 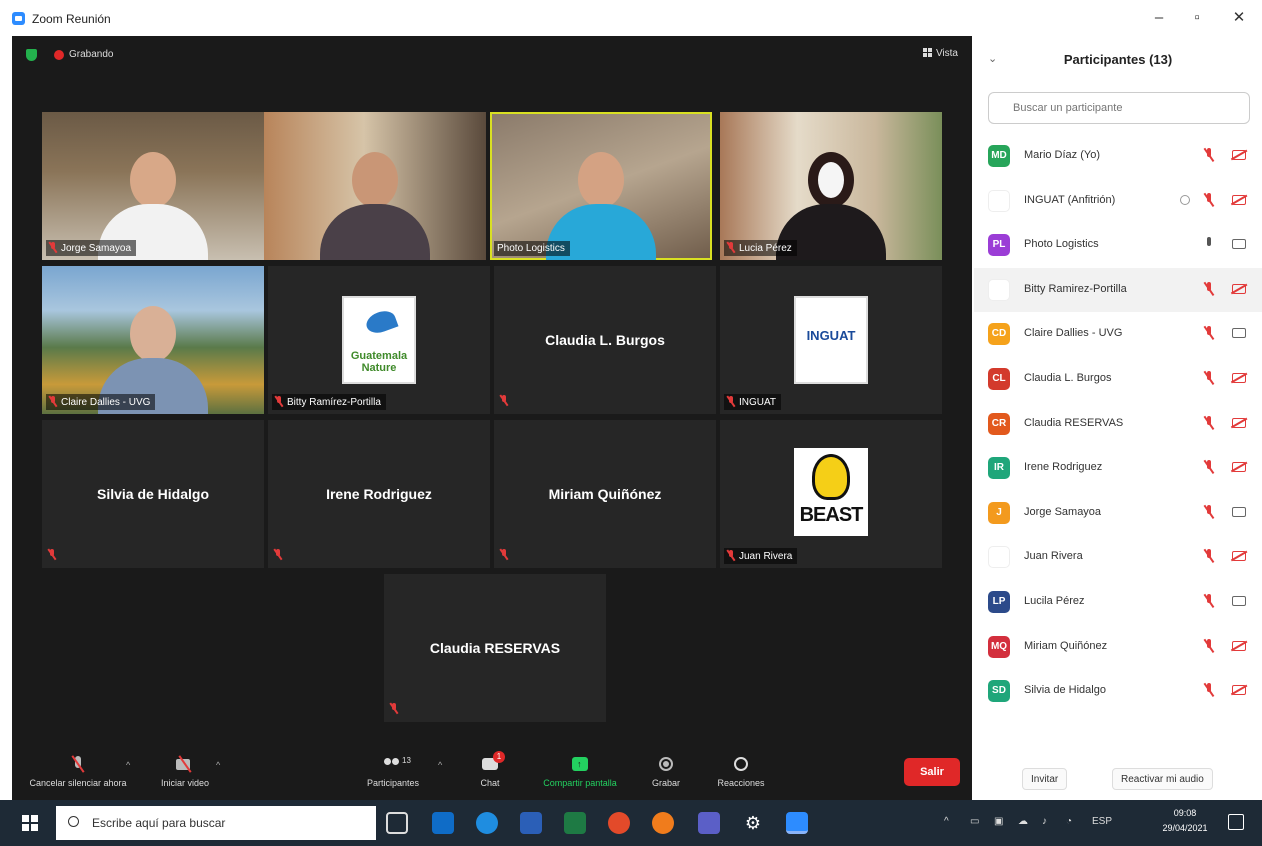 I want to click on word-icon, so click(x=531, y=823).